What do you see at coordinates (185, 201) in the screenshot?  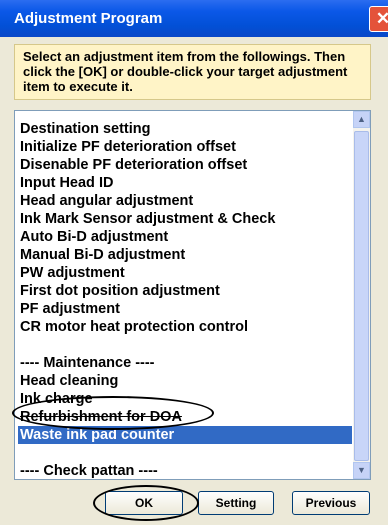 I see `list-item: Head angular adjustment` at bounding box center [185, 201].